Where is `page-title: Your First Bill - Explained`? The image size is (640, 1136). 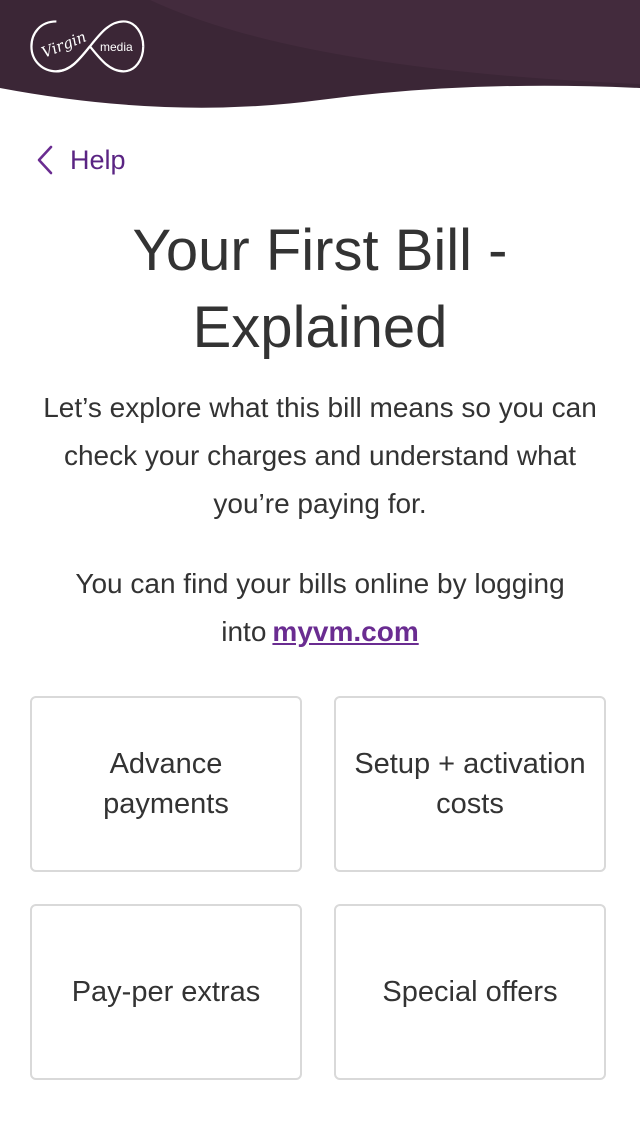 page-title: Your First Bill - Explained is located at coordinates (320, 289).